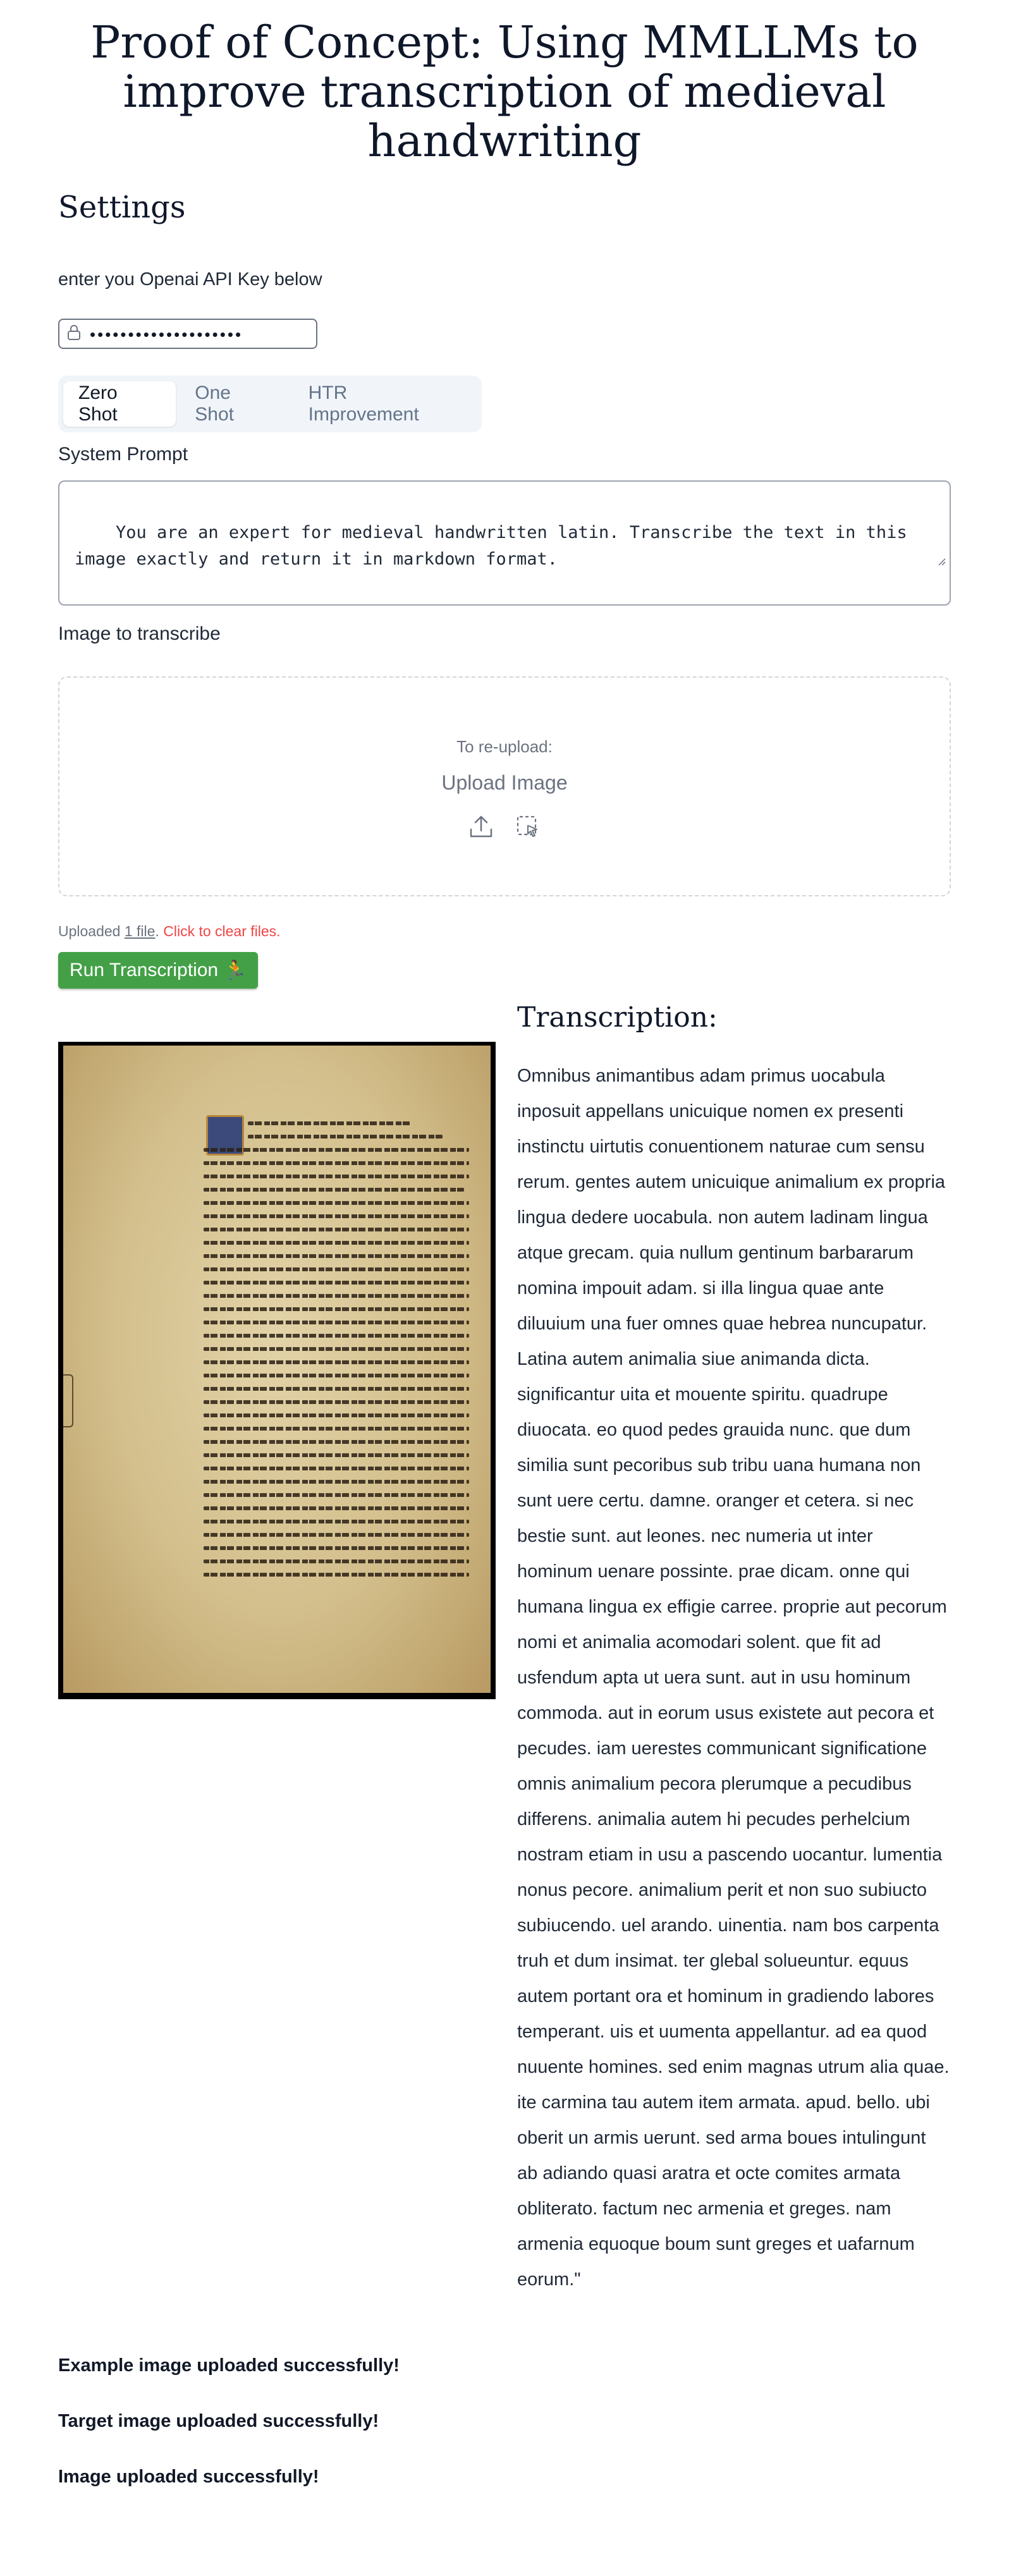 The width and height of the screenshot is (1009, 2576). I want to click on handwriting-lines, so click(336, 1353).